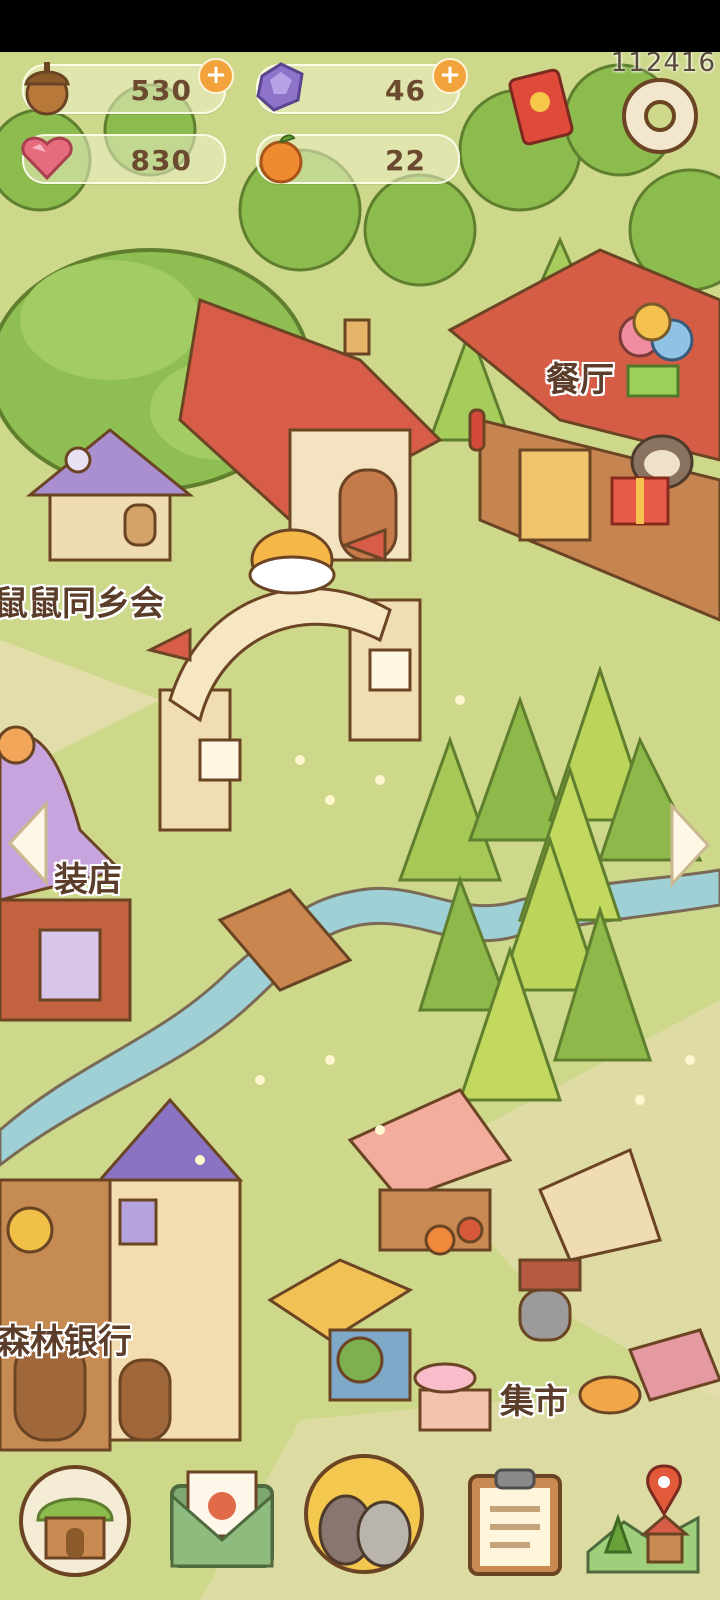  What do you see at coordinates (534, 1398) in the screenshot?
I see `market-label: 集市` at bounding box center [534, 1398].